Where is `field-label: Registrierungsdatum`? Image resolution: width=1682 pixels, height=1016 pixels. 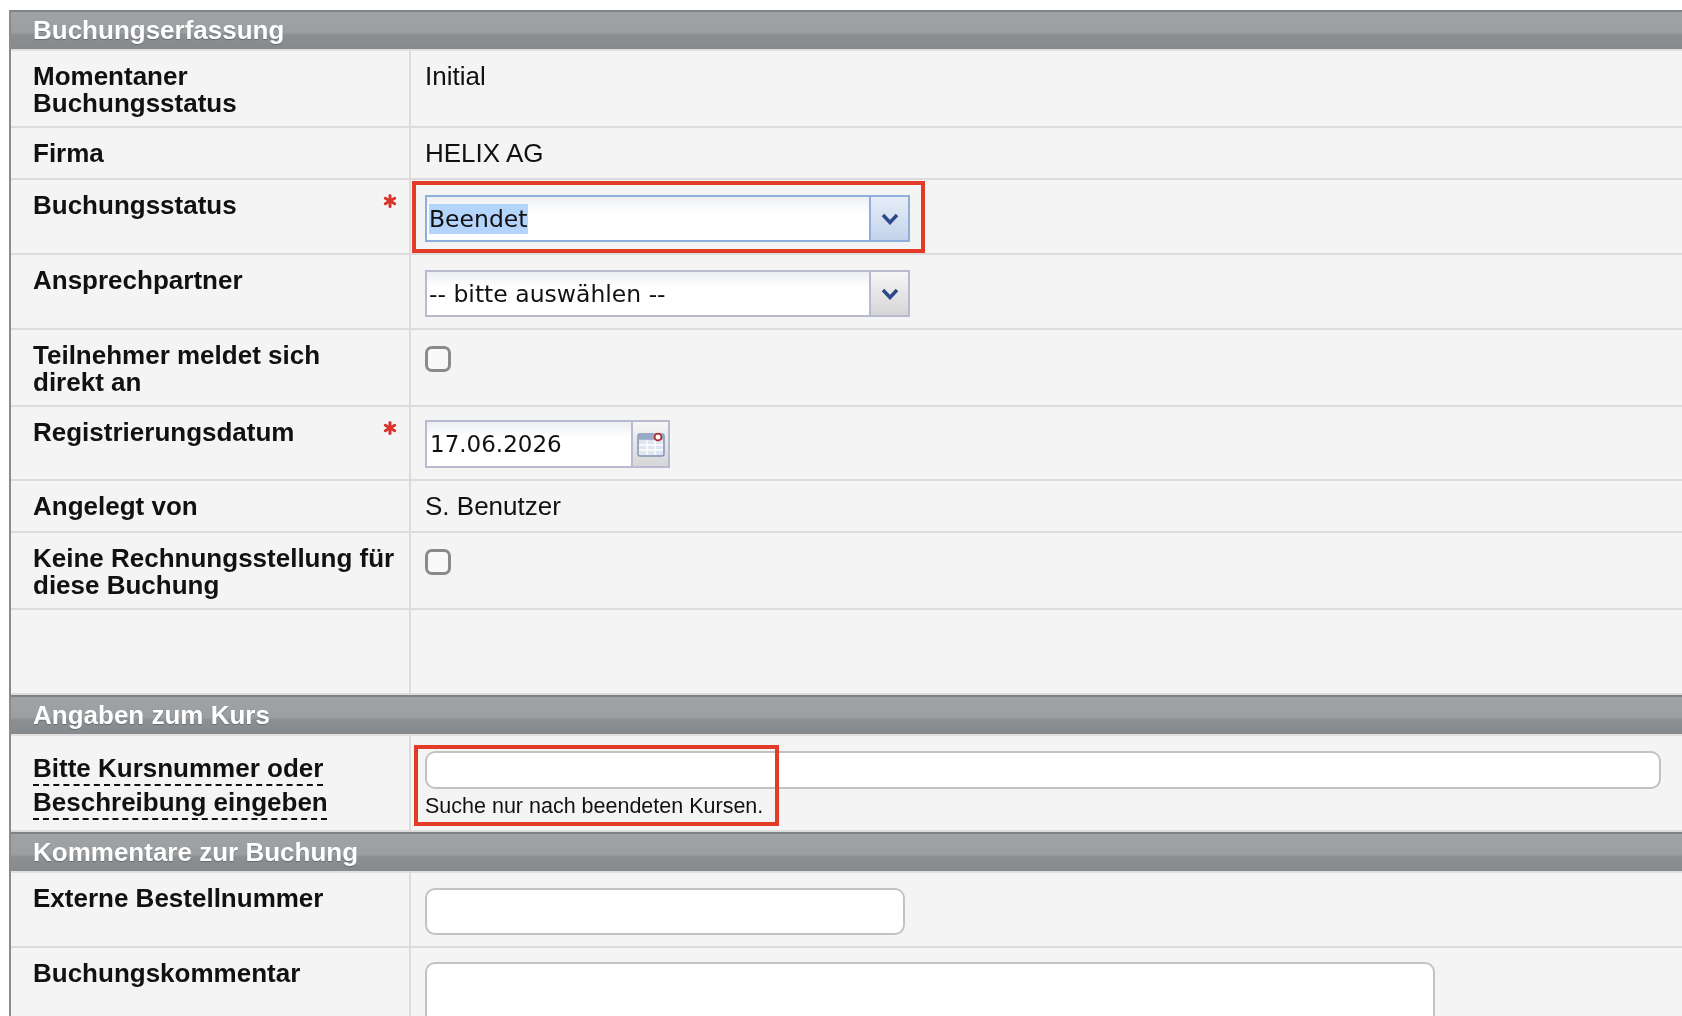
field-label: Registrierungsdatum is located at coordinates (164, 432).